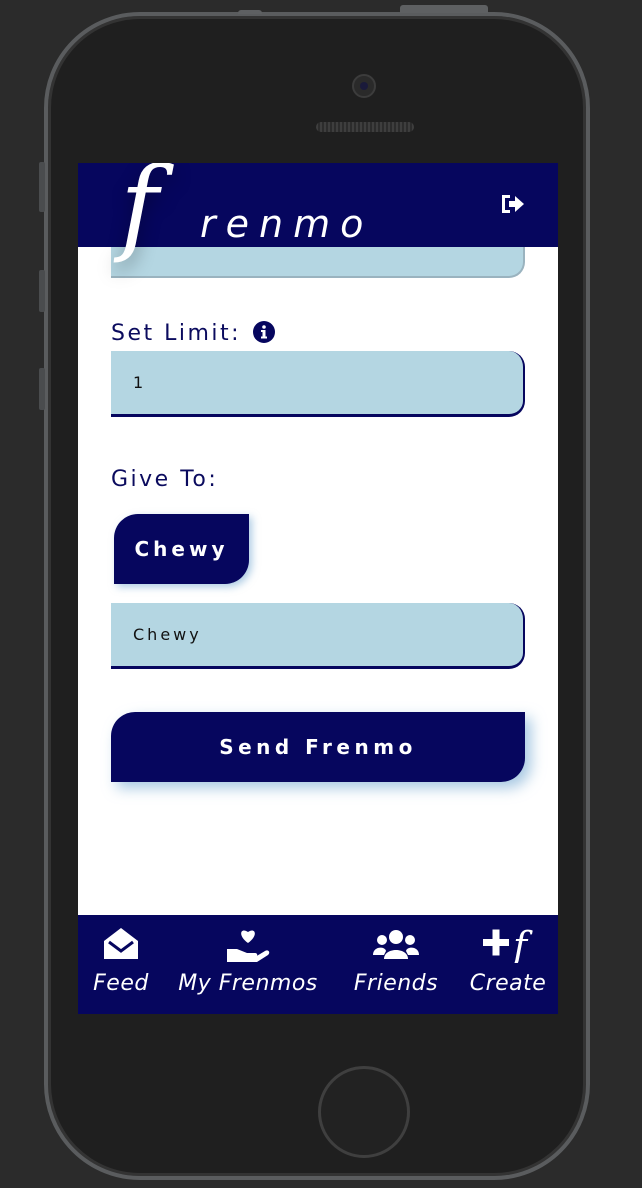 This screenshot has width=642, height=1188. What do you see at coordinates (181, 549) in the screenshot?
I see `selected-friend-chip: Chewy` at bounding box center [181, 549].